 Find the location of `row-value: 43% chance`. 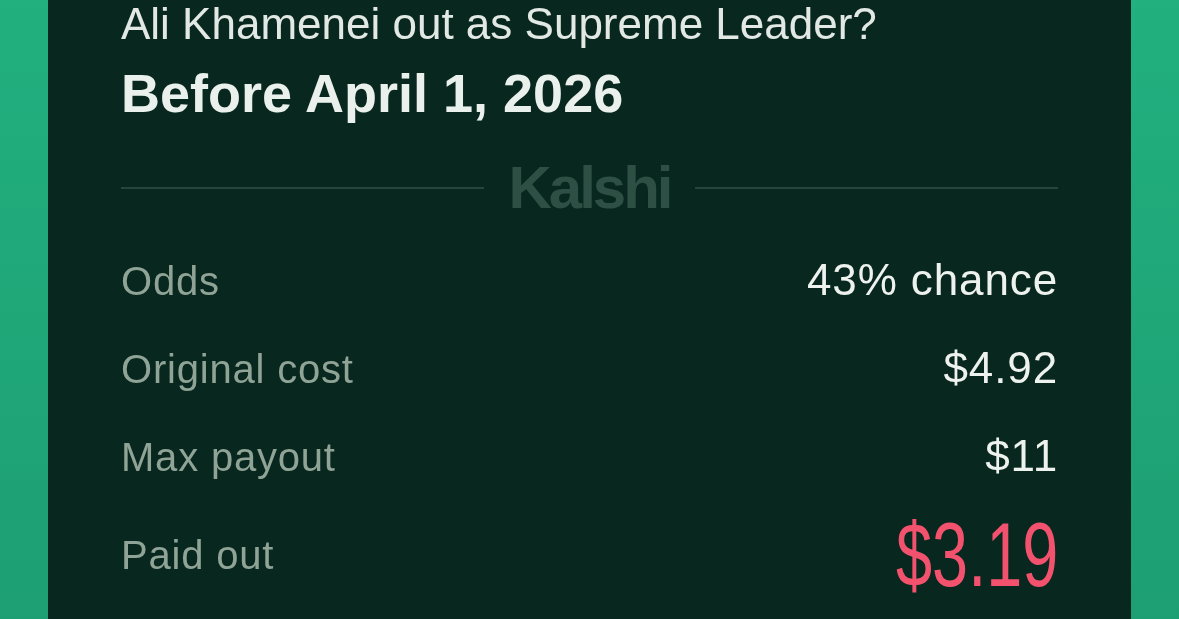

row-value: 43% chance is located at coordinates (932, 280).